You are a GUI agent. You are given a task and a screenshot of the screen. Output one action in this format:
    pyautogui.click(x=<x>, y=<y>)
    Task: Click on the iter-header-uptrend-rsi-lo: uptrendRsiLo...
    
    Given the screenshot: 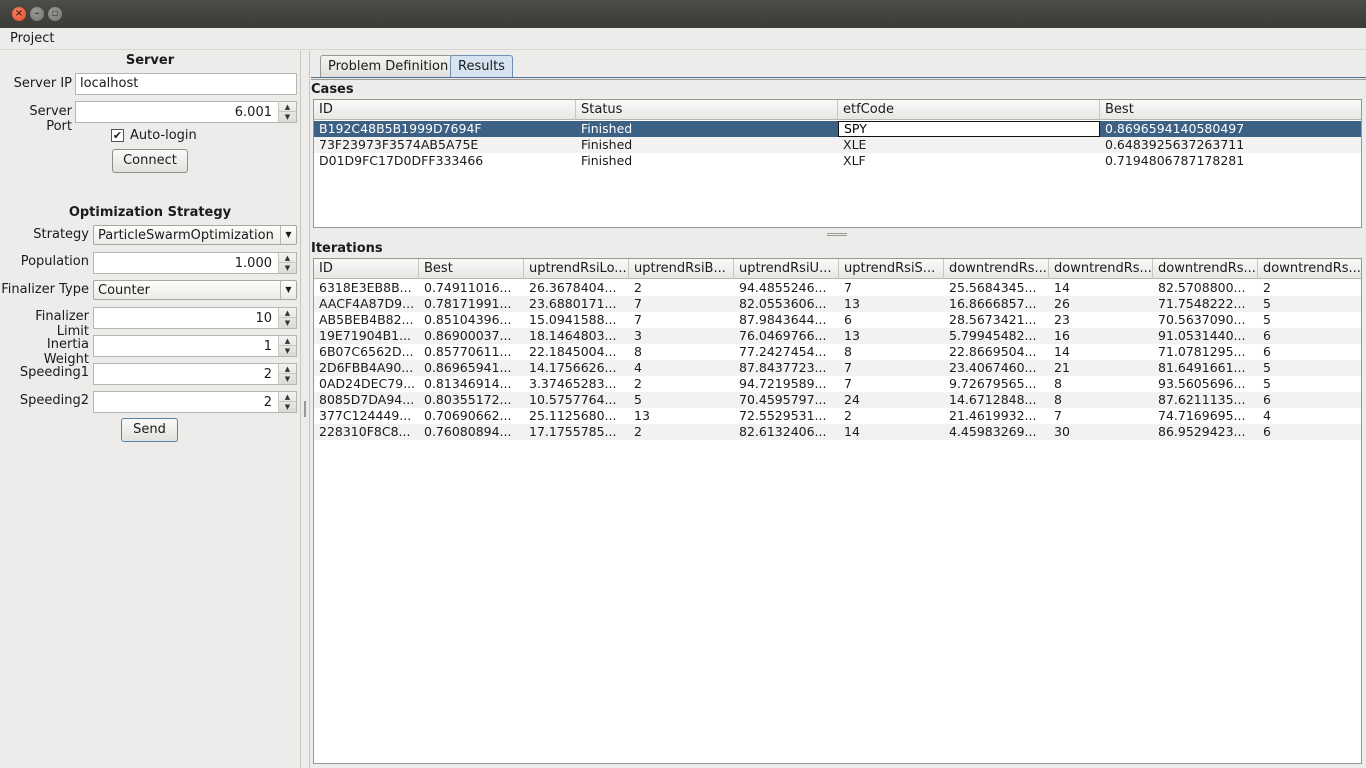 What is the action you would take?
    pyautogui.click(x=576, y=269)
    